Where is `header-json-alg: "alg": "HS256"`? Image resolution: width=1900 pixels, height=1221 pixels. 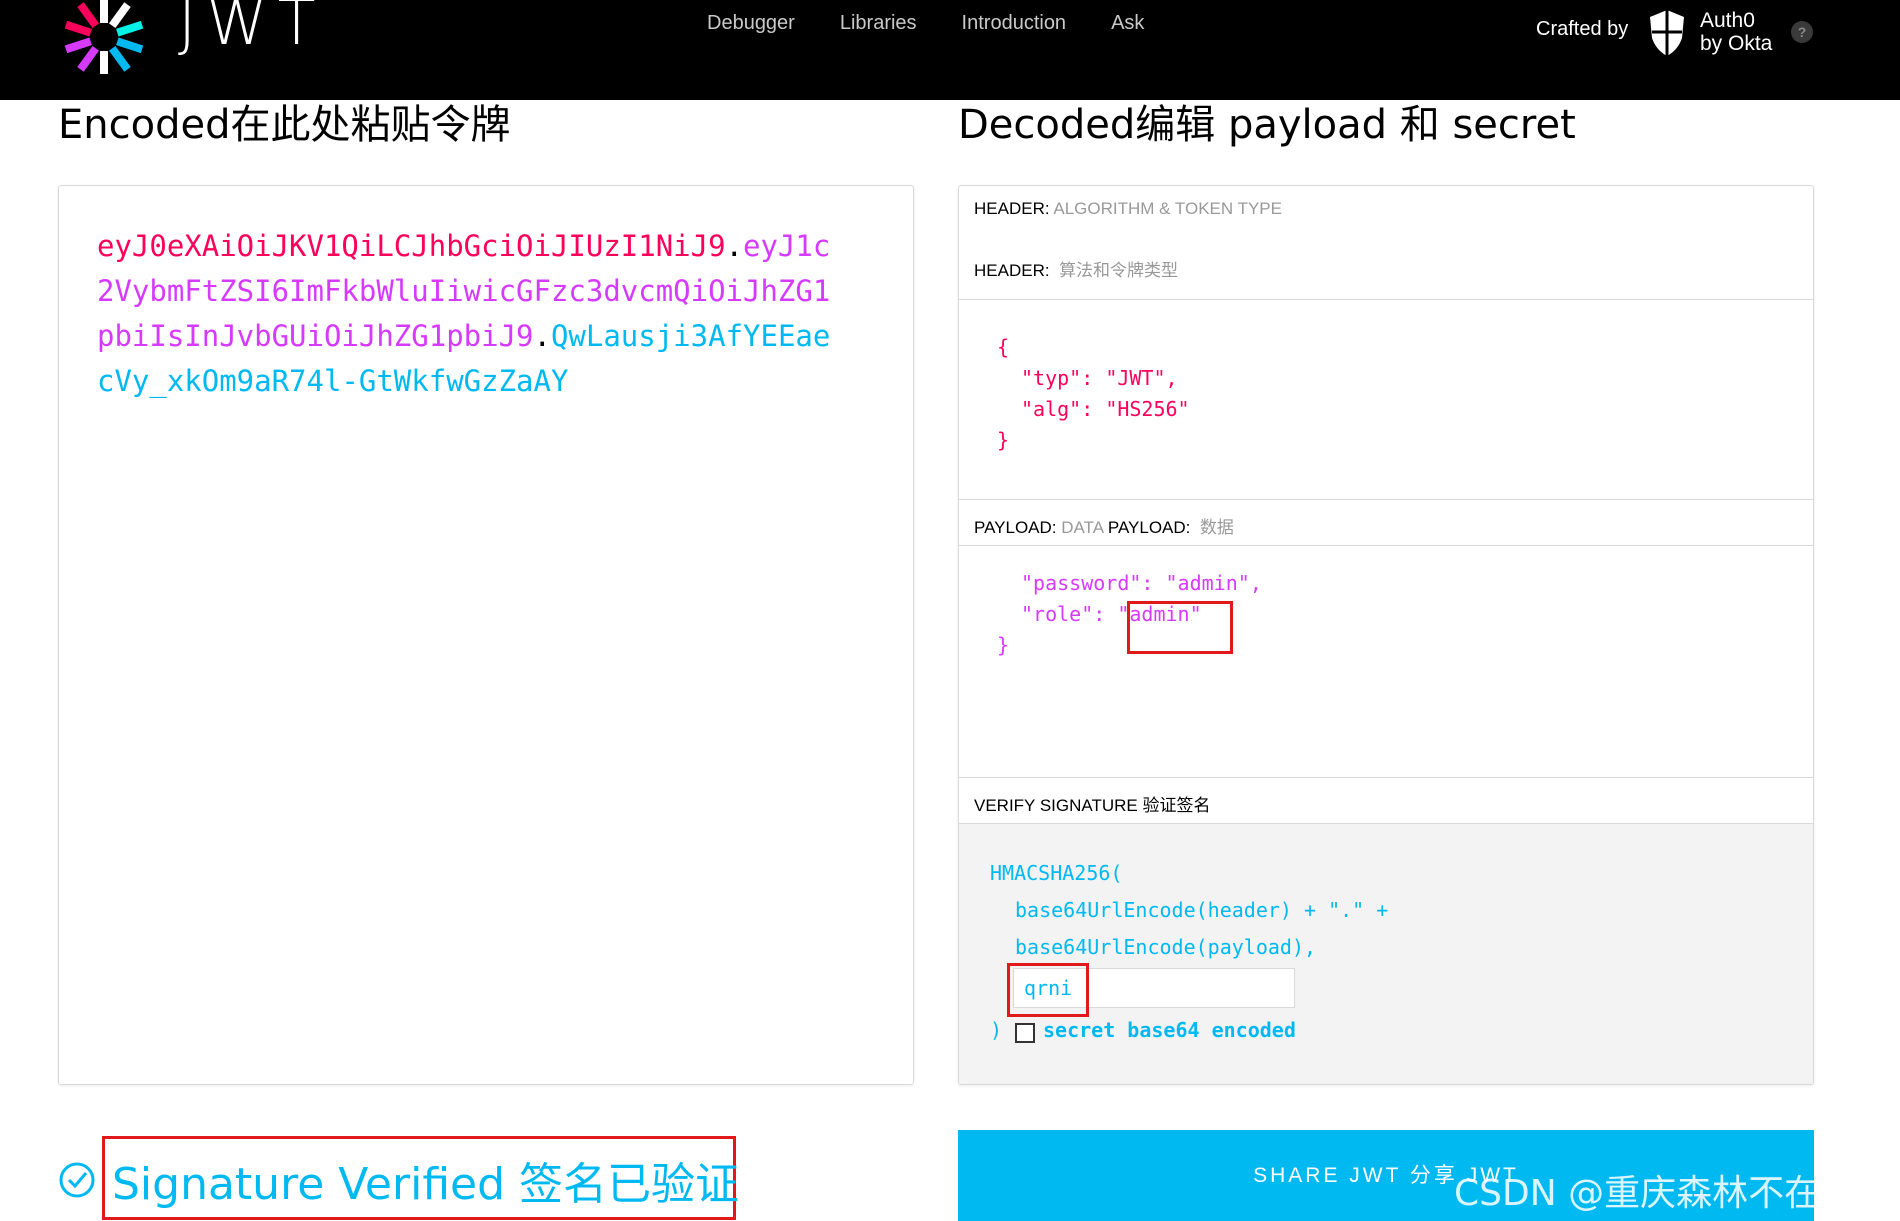
header-json-alg: "alg": "HS256" is located at coordinates (1105, 409).